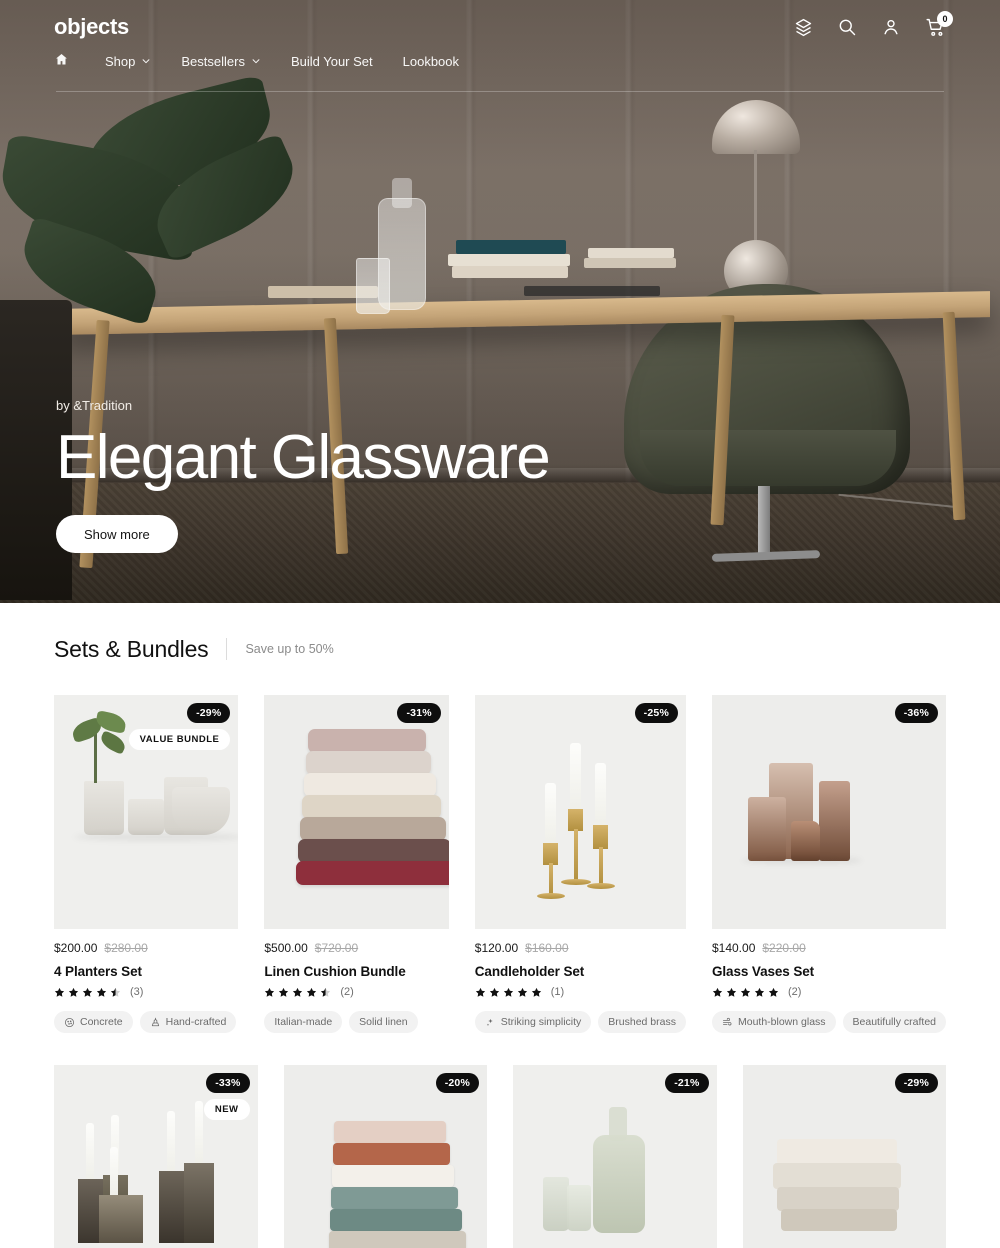  I want to click on nav-item-label: Bestsellers, so click(213, 61).